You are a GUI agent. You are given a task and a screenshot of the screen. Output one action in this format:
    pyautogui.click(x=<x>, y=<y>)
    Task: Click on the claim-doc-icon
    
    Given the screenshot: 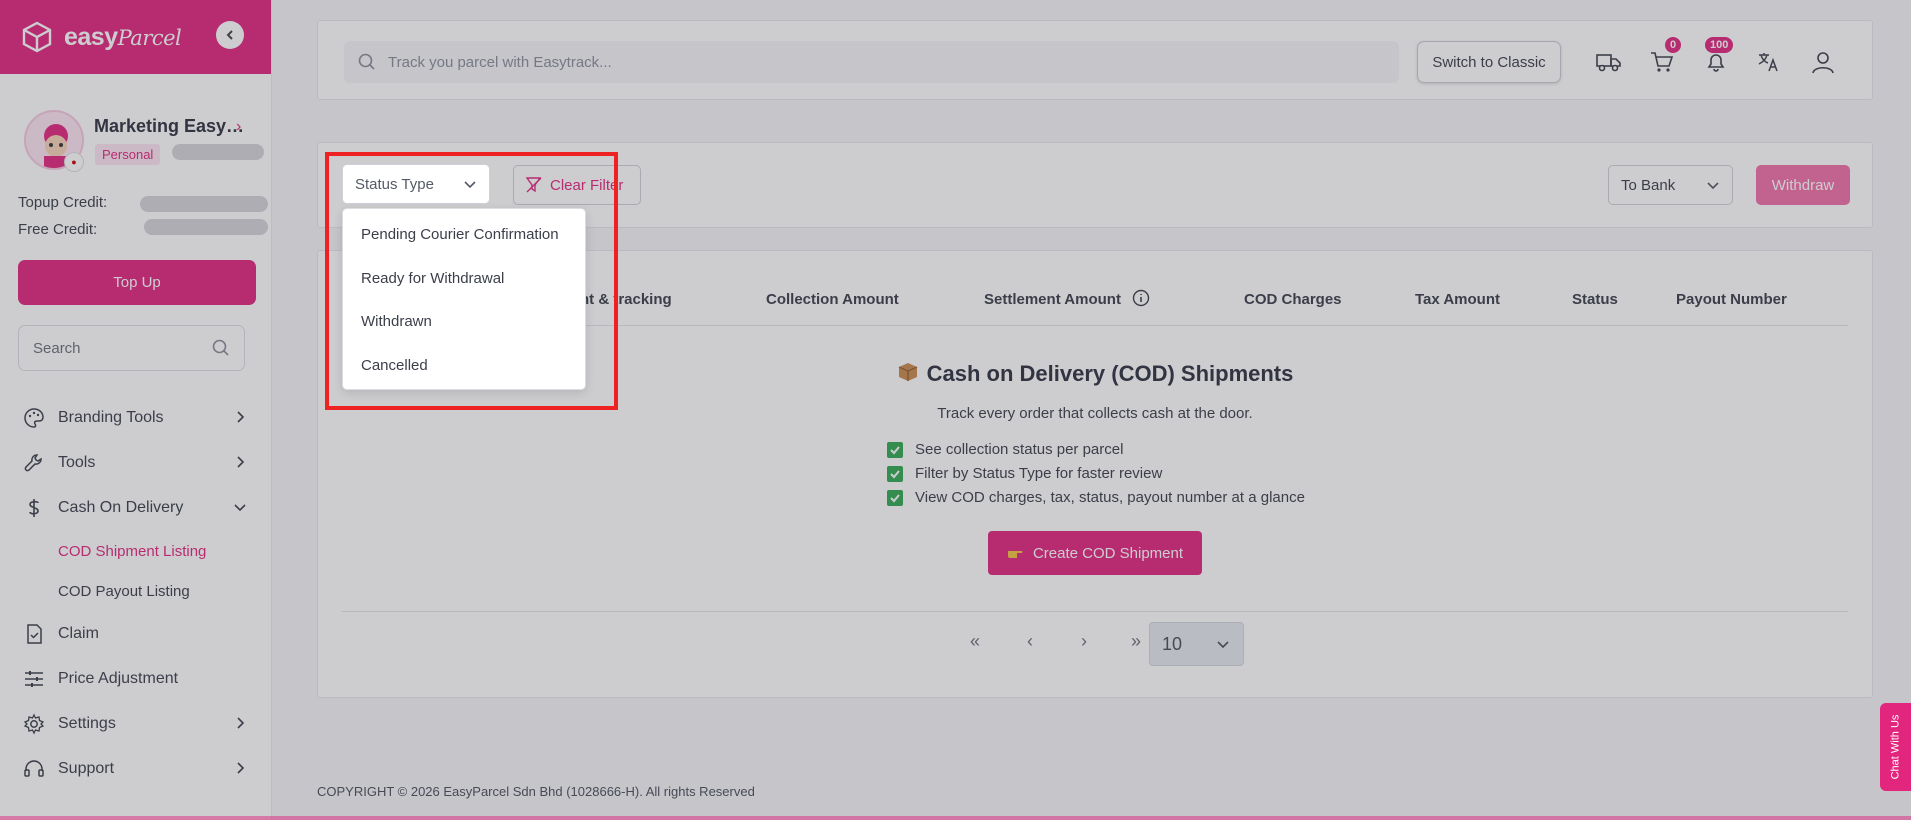 What is the action you would take?
    pyautogui.click(x=34, y=634)
    